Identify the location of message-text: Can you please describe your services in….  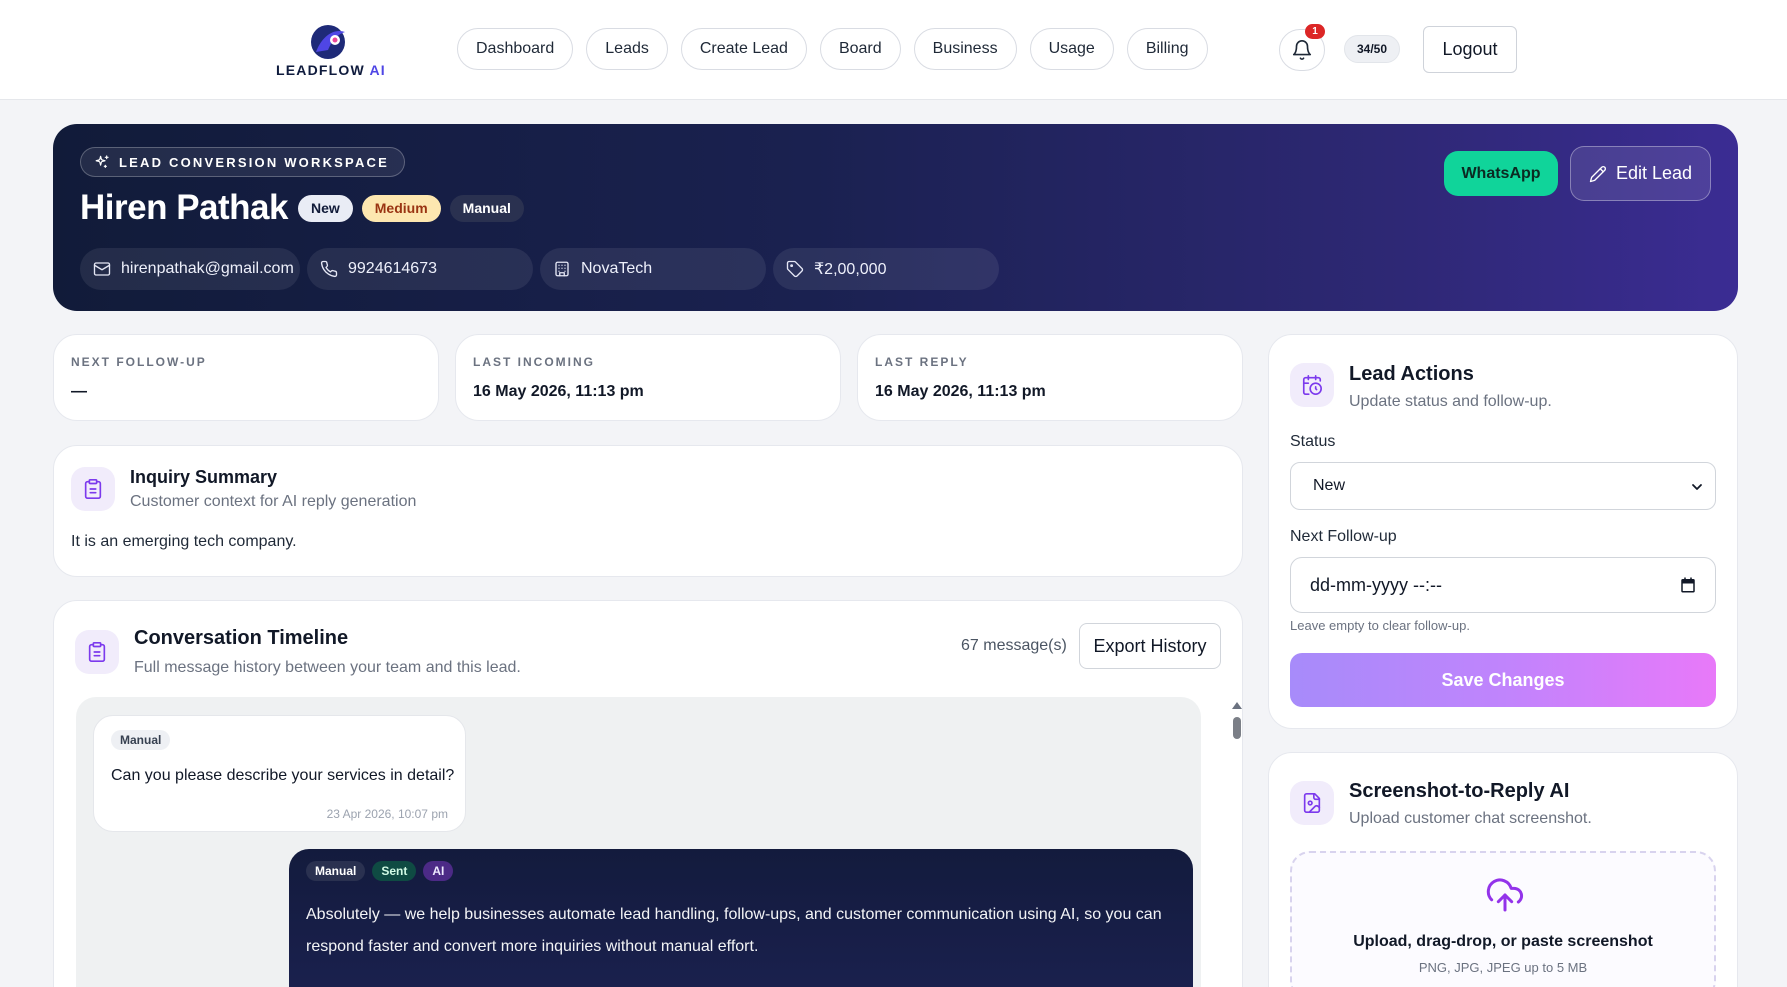
(283, 775).